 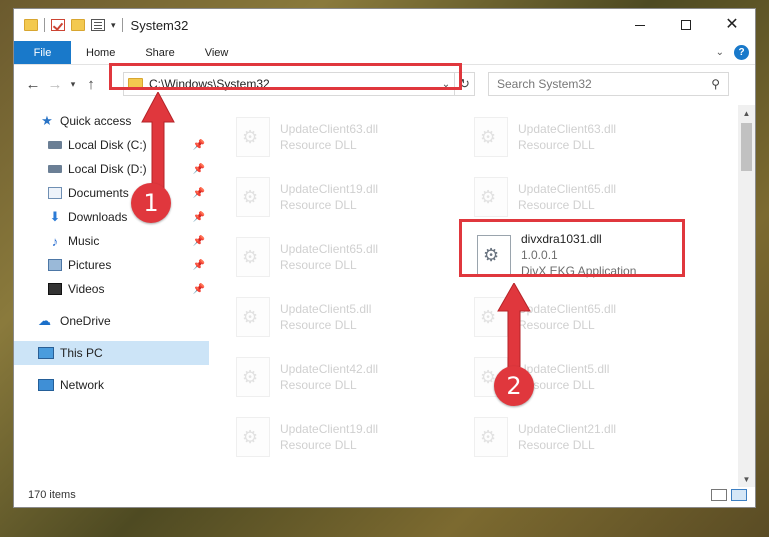 What do you see at coordinates (719, 495) in the screenshot?
I see `details-view-icon` at bounding box center [719, 495].